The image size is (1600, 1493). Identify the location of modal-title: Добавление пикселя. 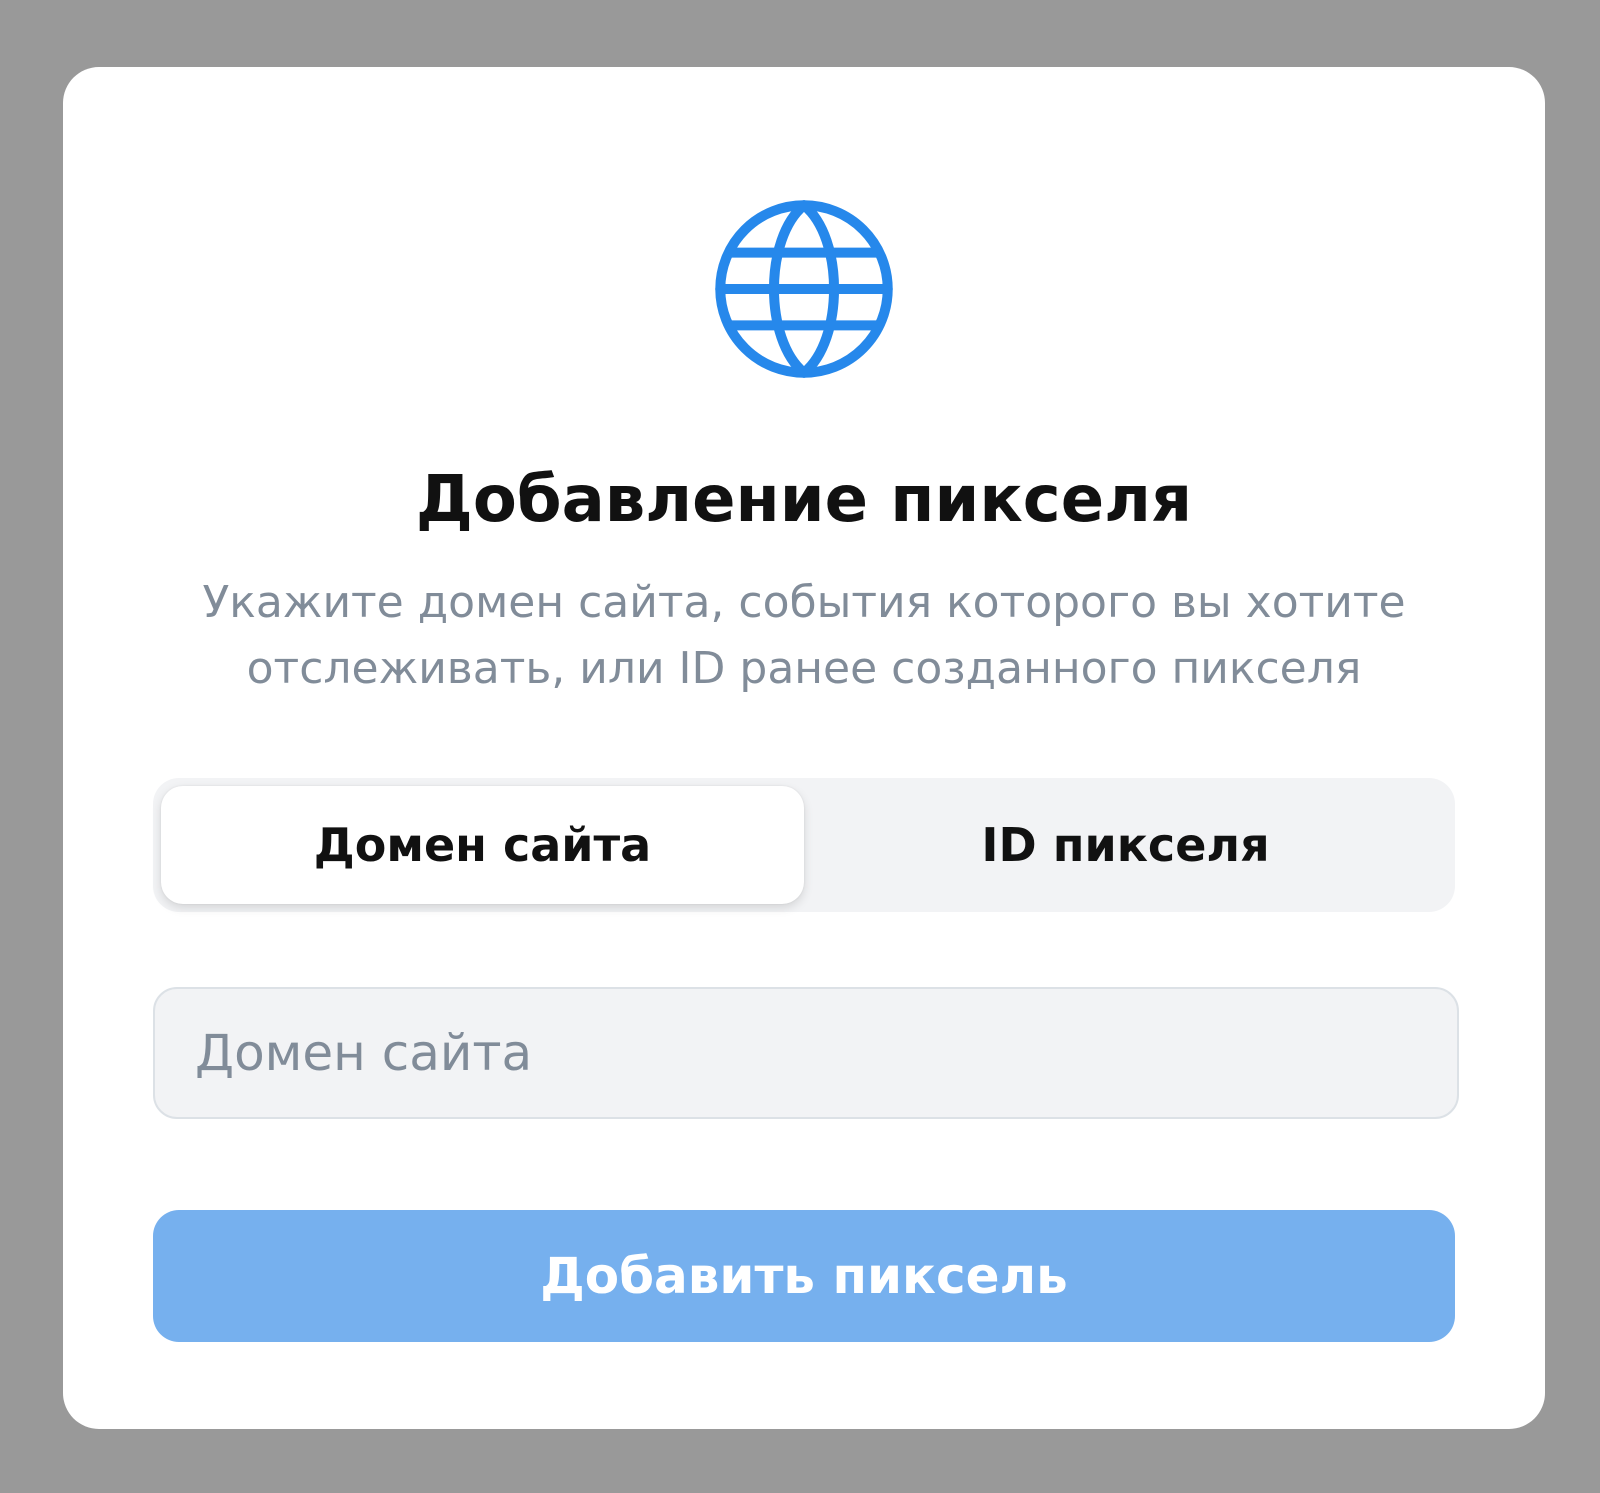
(804, 500).